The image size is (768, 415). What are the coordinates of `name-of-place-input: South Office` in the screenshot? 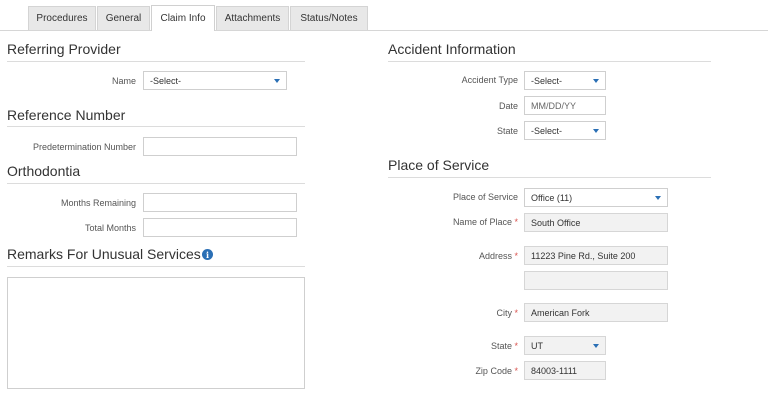 It's located at (596, 222).